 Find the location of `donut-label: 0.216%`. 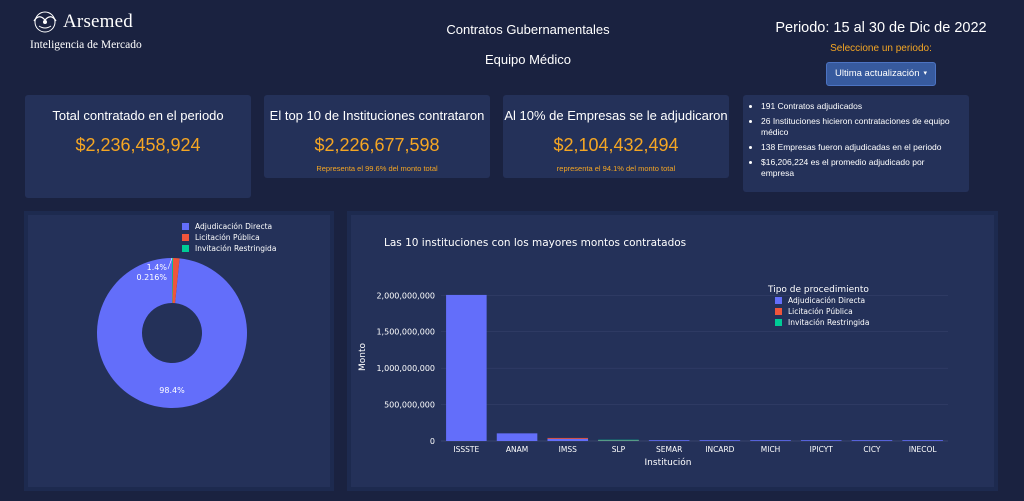

donut-label: 0.216% is located at coordinates (151, 277).